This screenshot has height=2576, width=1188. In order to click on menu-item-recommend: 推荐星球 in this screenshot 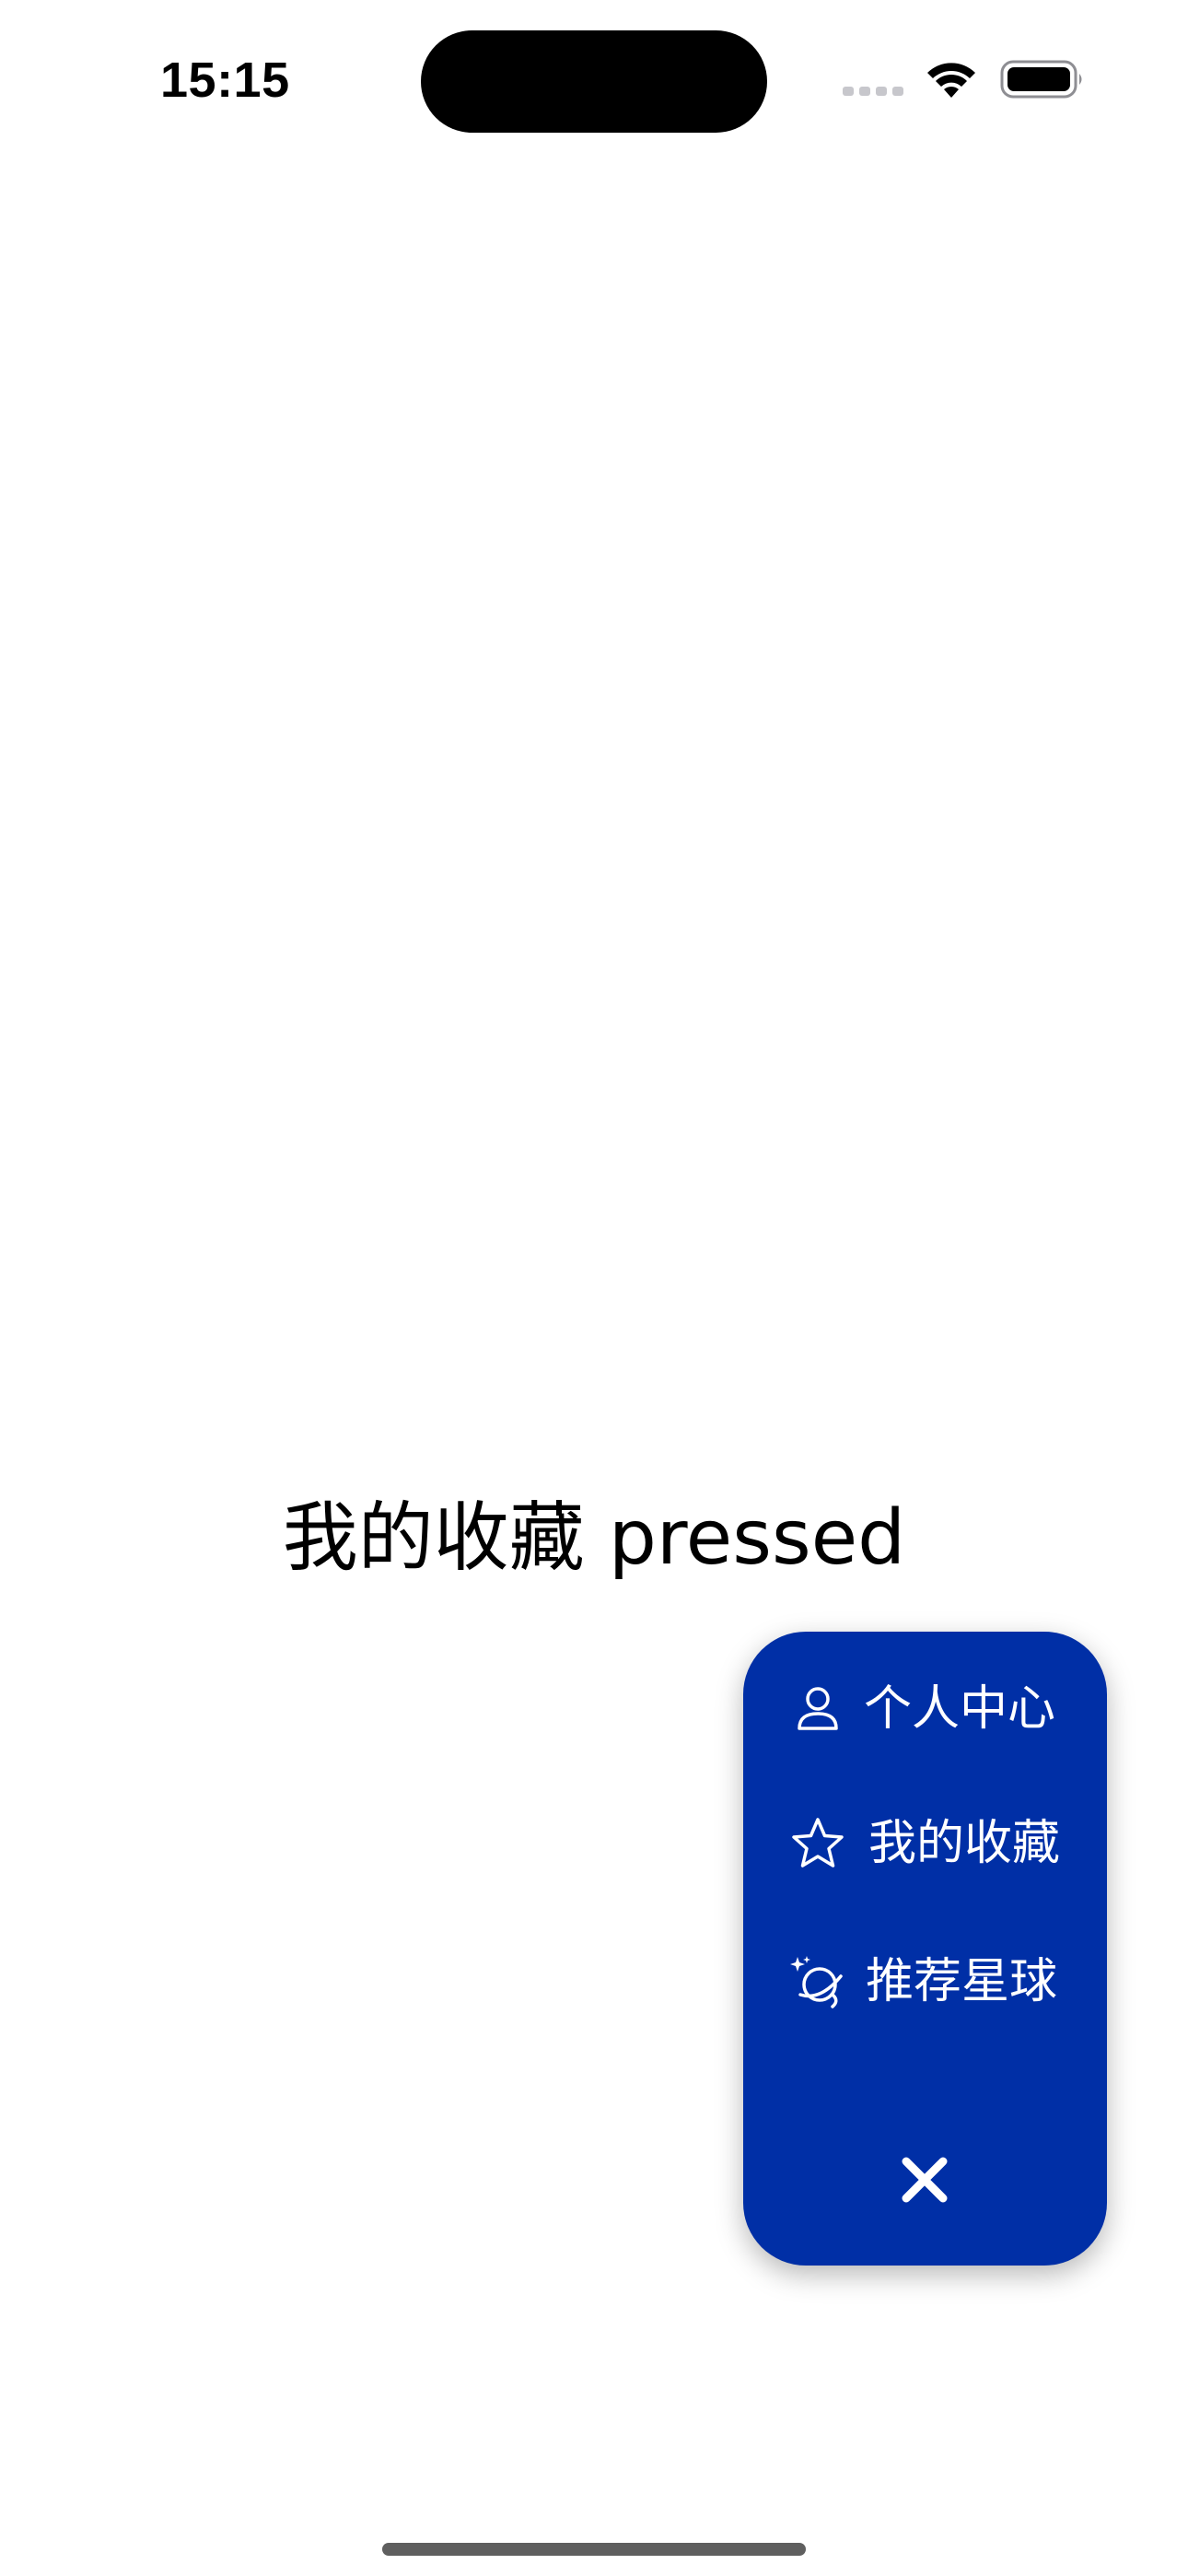, I will do `click(925, 1981)`.